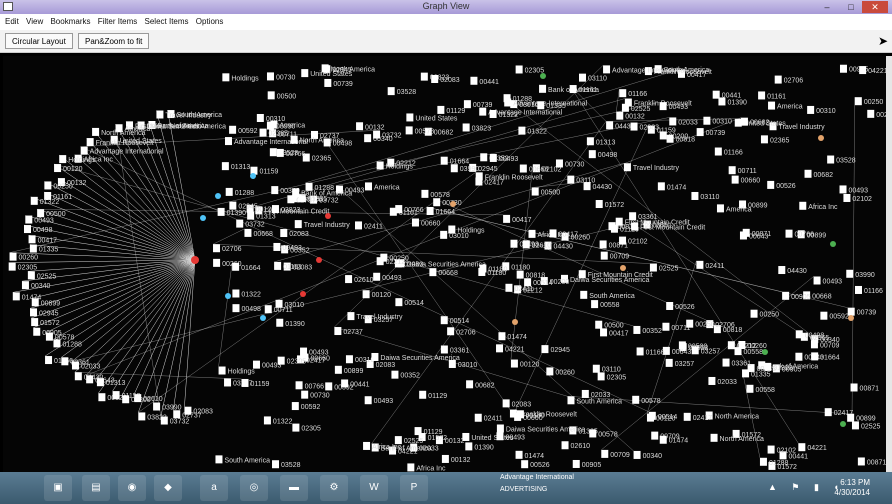 Image resolution: width=892 pixels, height=504 pixels. What do you see at coordinates (334, 488) in the screenshot?
I see `settings-icon: ⚙` at bounding box center [334, 488].